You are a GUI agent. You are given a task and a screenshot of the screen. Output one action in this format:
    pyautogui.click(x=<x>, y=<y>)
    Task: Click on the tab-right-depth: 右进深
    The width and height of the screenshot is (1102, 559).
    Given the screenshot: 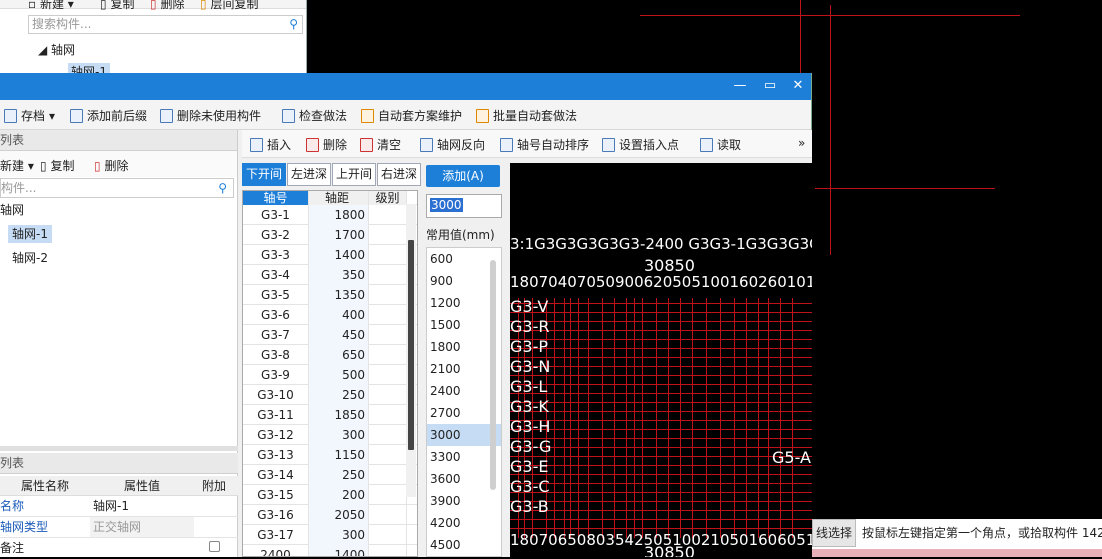 What is the action you would take?
    pyautogui.click(x=399, y=174)
    